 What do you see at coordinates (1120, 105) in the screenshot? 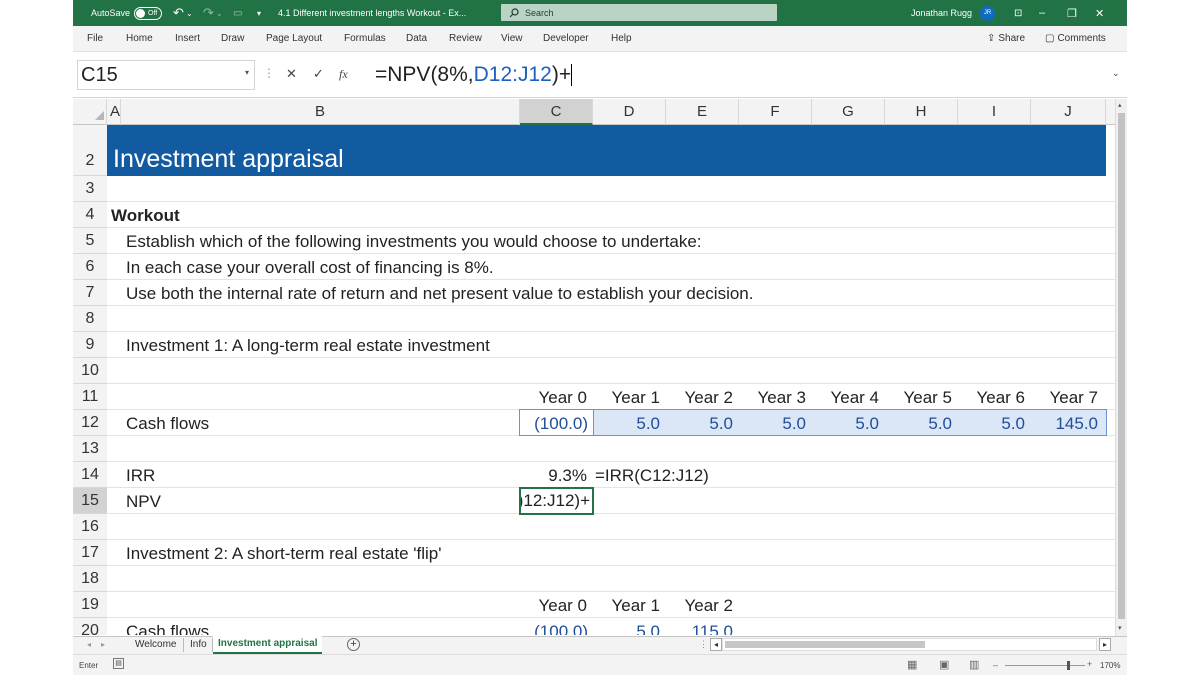
I see `scroll-up-icon: ▴` at bounding box center [1120, 105].